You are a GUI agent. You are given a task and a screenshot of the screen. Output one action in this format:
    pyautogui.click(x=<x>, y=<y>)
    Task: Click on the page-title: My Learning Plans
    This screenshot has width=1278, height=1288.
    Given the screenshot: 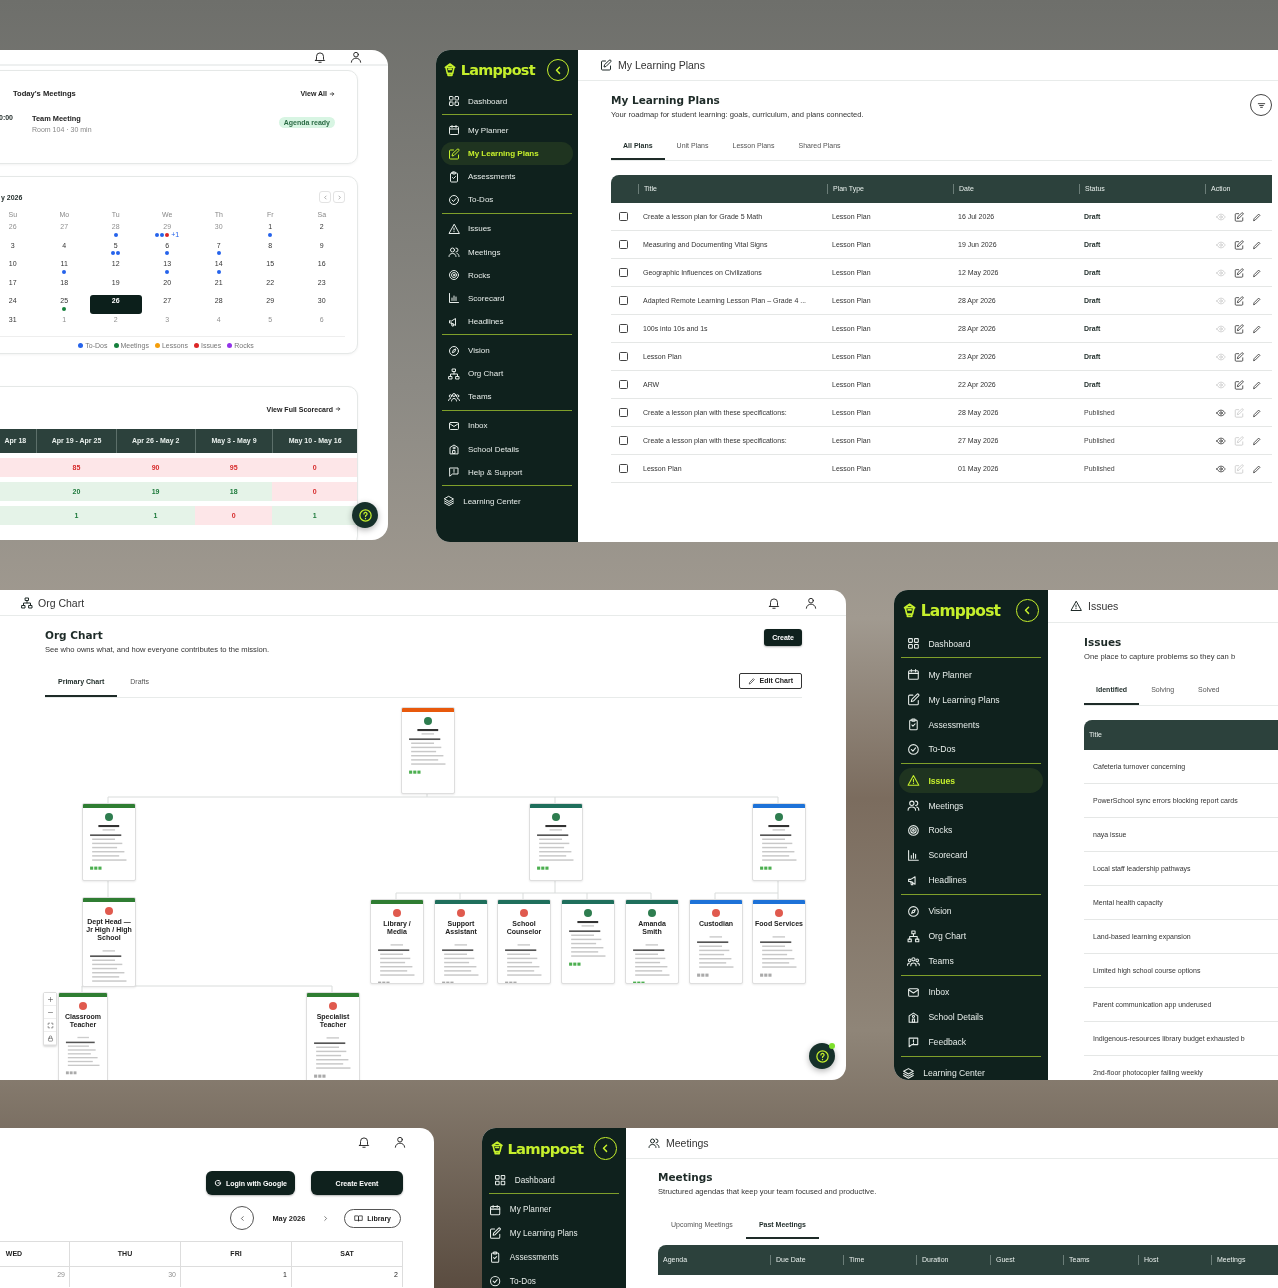 What is the action you would take?
    pyautogui.click(x=666, y=100)
    